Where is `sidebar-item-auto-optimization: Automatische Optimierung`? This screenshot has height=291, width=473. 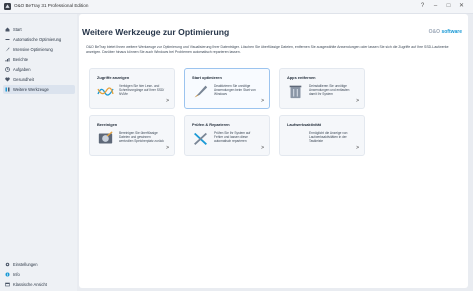
sidebar-item-auto-optimization: Automatische Optimierung is located at coordinates (39, 39).